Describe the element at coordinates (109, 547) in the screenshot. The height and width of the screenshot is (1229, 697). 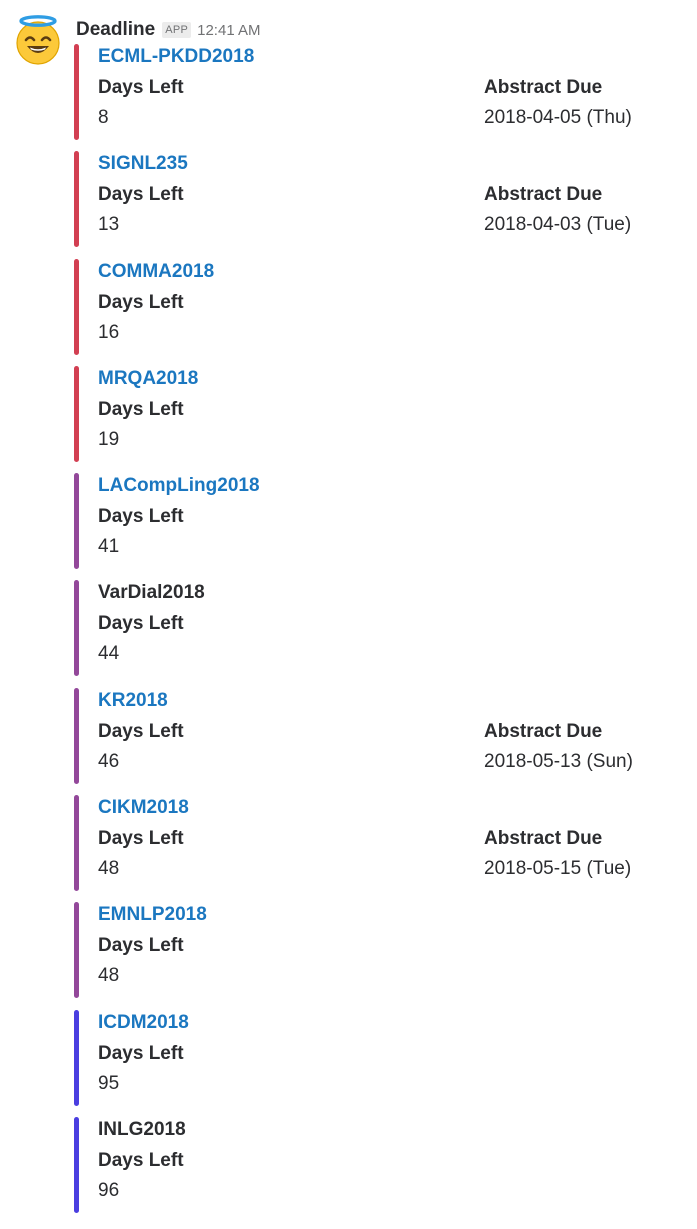
I see `days-left-value: 41` at that location.